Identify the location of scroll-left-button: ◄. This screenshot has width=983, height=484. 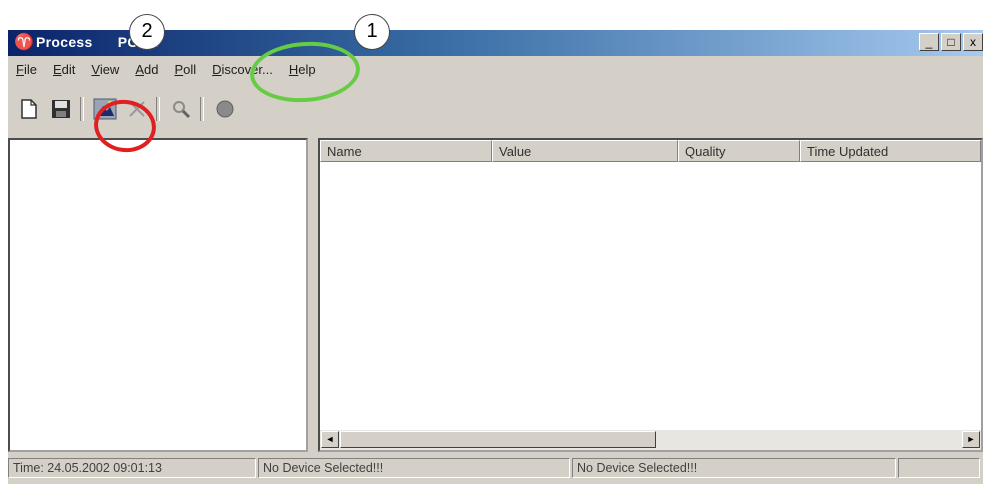
(330, 439).